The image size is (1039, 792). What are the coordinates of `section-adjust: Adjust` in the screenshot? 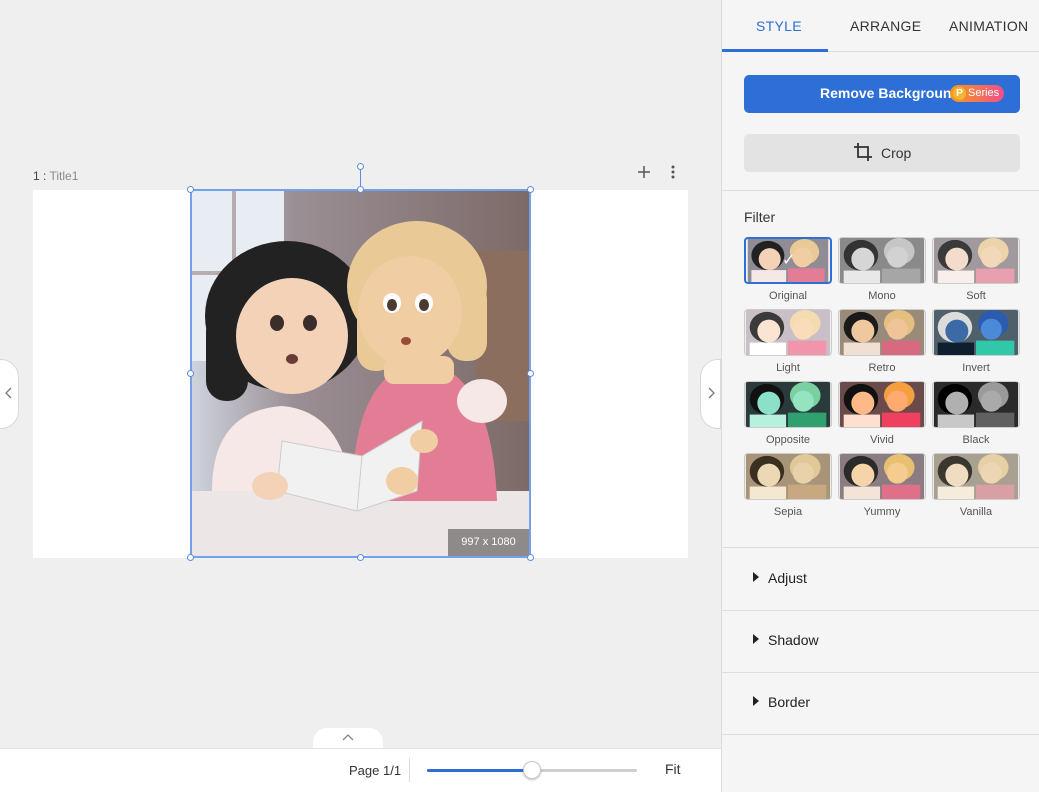 It's located at (880, 579).